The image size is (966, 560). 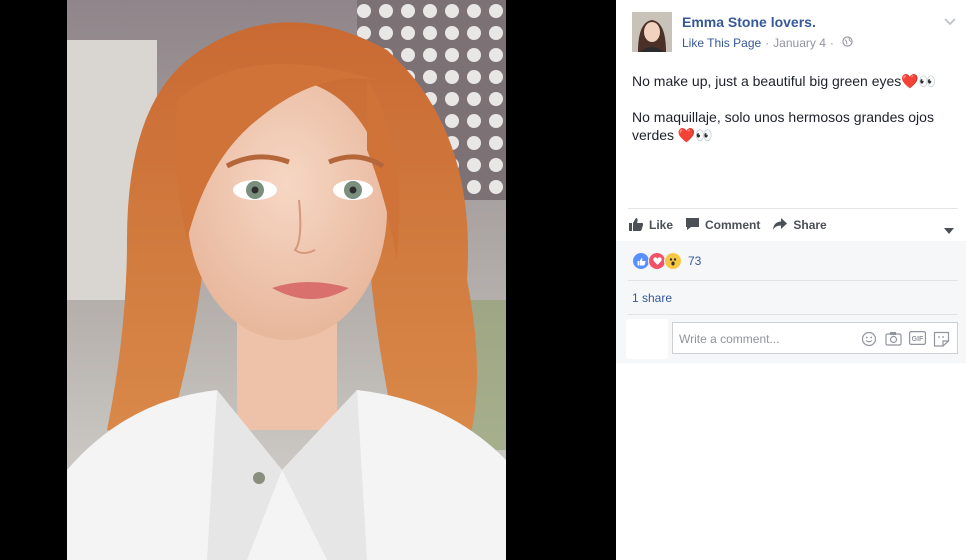 I want to click on chevron-down-icon, so click(x=950, y=23).